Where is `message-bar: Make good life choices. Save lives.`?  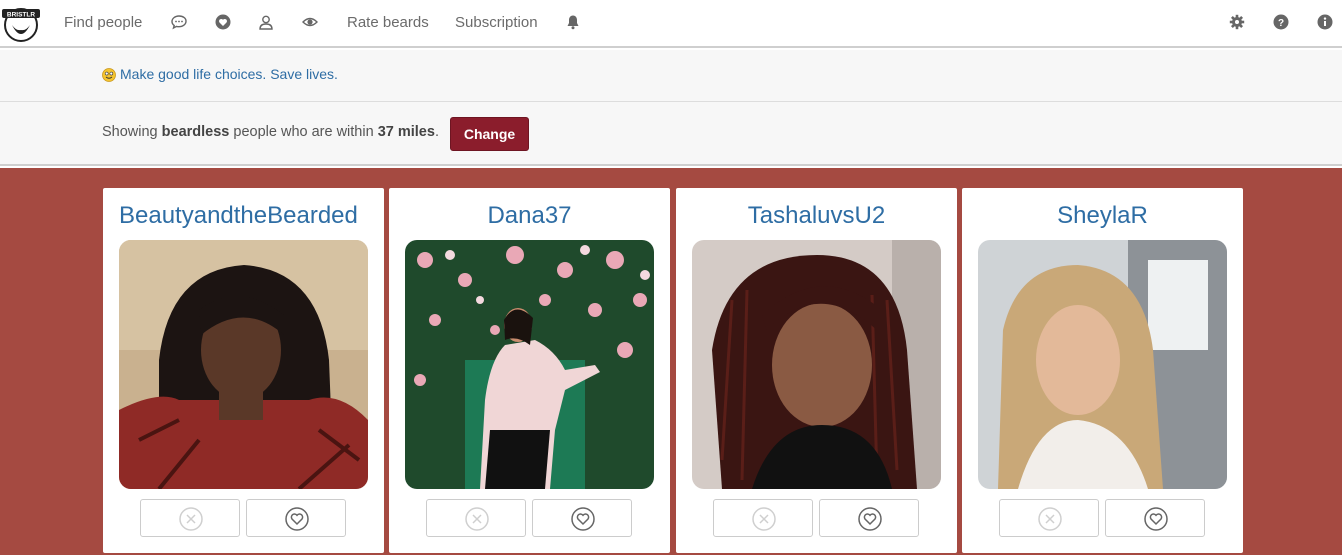 message-bar: Make good life choices. Save lives. is located at coordinates (671, 76).